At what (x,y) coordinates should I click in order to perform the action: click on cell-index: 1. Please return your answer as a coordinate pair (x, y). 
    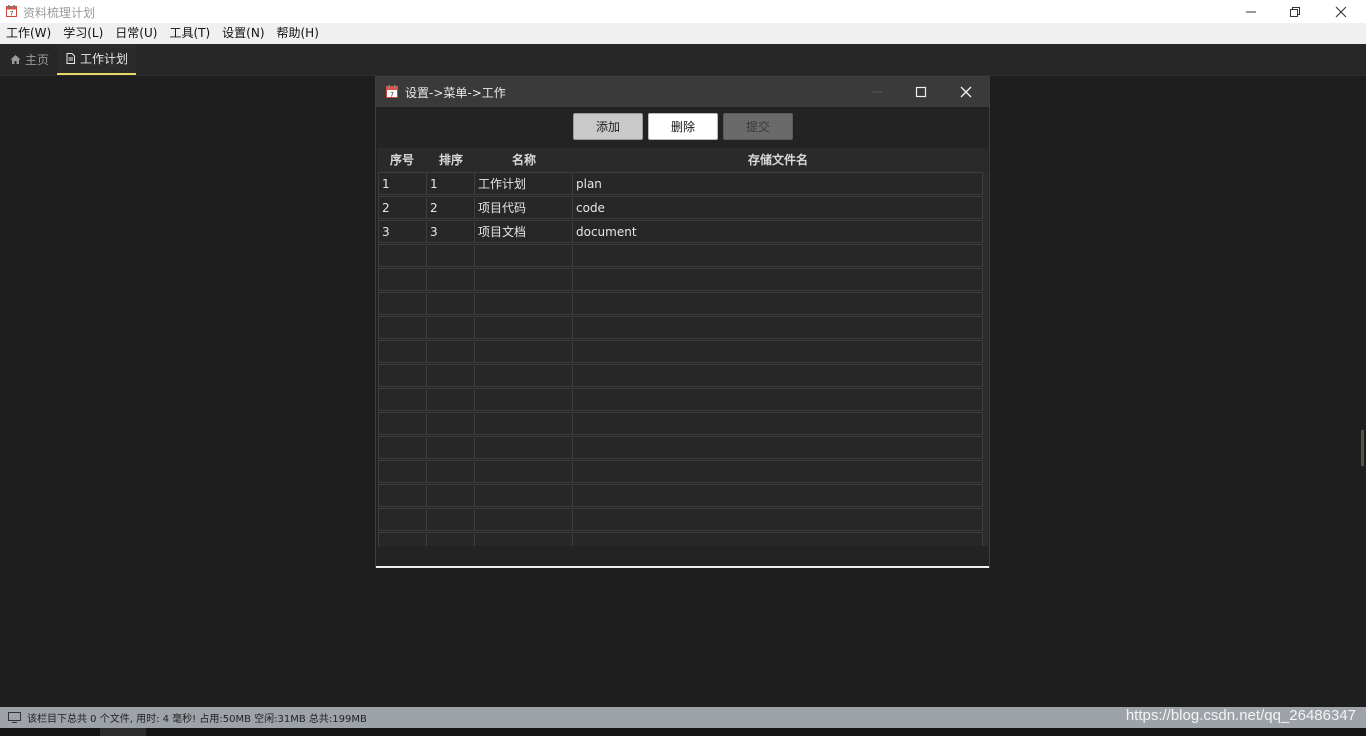
    Looking at the image, I should click on (402, 183).